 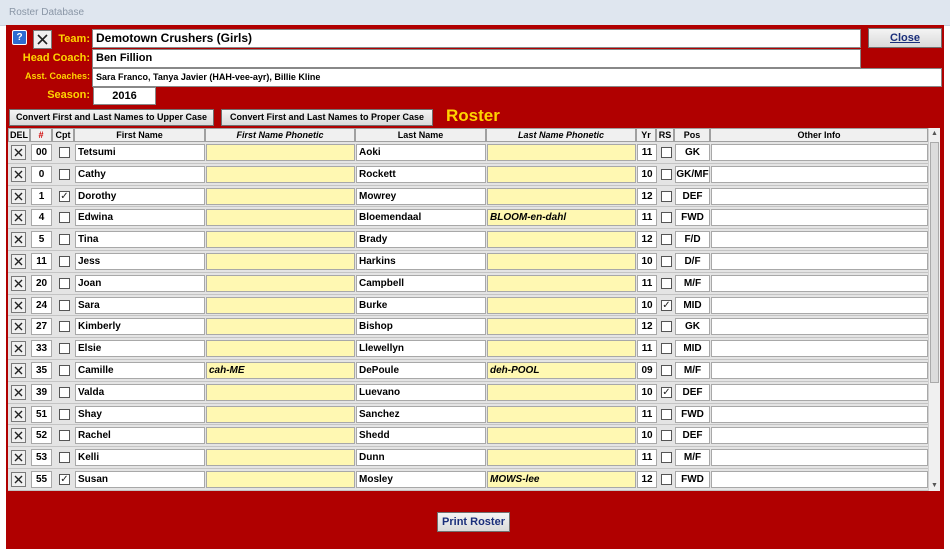 I want to click on last-name-cell: Harkins, so click(x=421, y=261).